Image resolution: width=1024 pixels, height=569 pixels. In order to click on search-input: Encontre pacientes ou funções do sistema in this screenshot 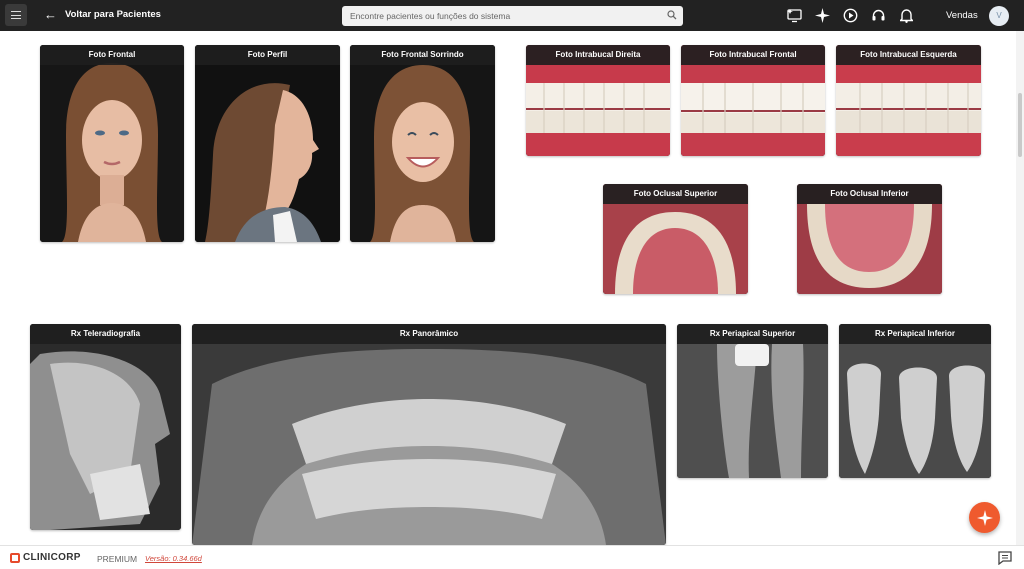, I will do `click(512, 16)`.